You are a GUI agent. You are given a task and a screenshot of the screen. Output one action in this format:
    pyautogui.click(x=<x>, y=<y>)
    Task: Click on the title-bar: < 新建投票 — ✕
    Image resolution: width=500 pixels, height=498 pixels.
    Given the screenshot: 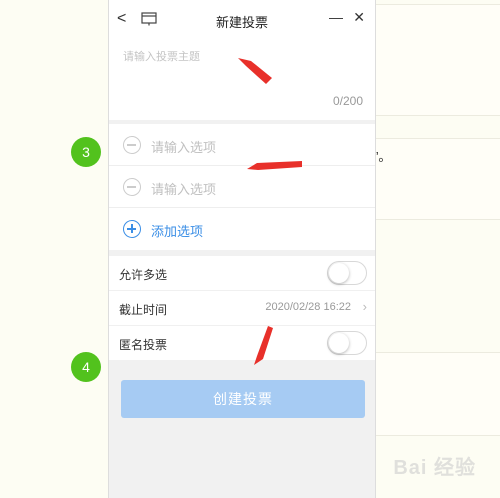 What is the action you would take?
    pyautogui.click(x=242, y=20)
    